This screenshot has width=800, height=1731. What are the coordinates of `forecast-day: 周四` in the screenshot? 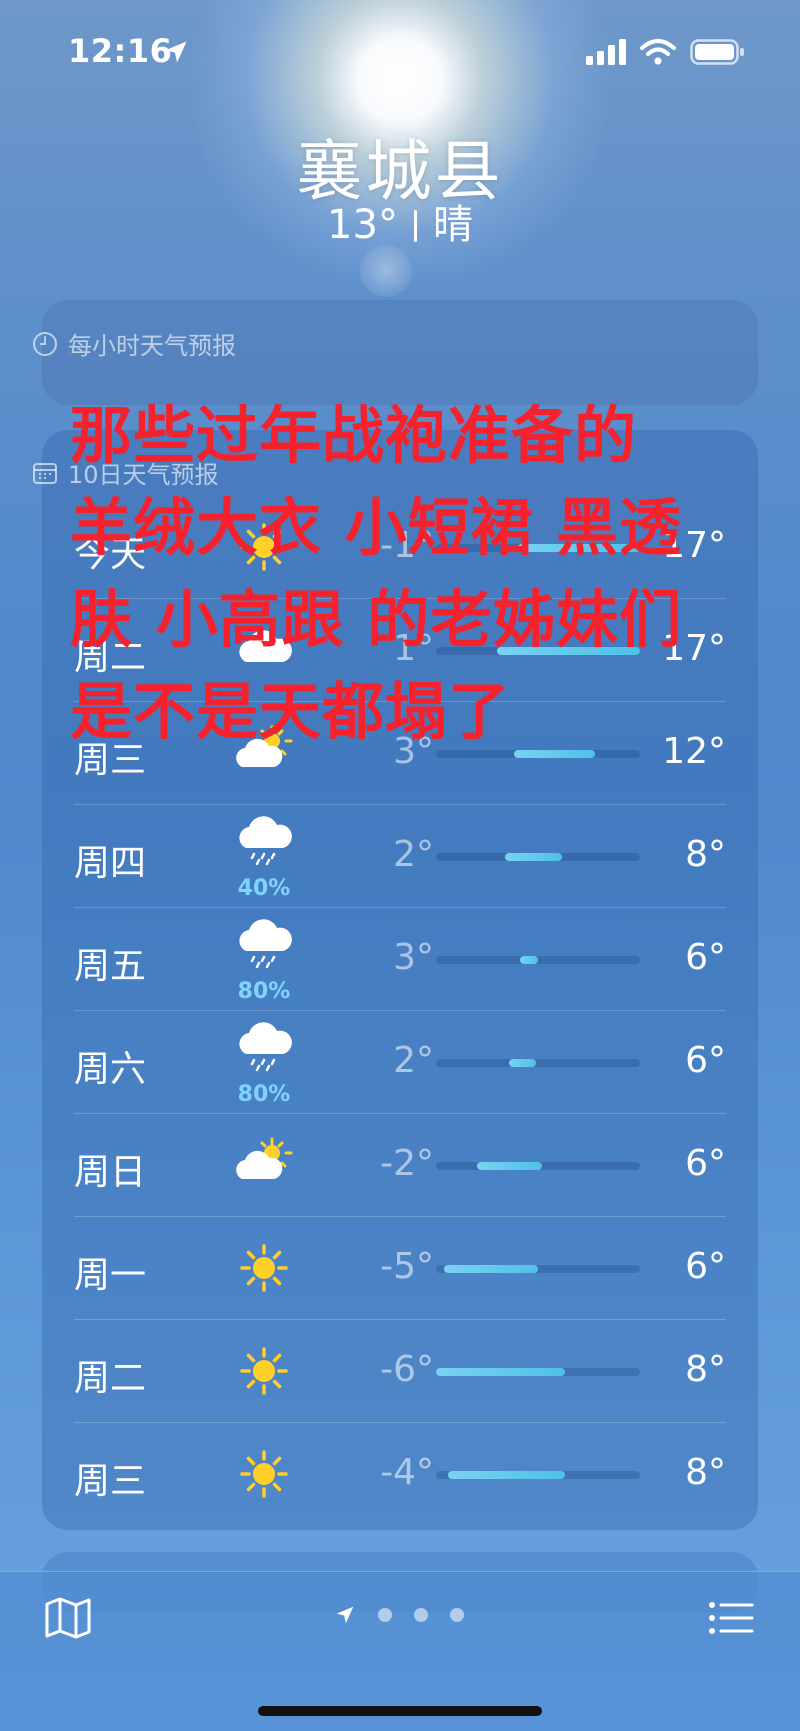 It's located at (110, 863).